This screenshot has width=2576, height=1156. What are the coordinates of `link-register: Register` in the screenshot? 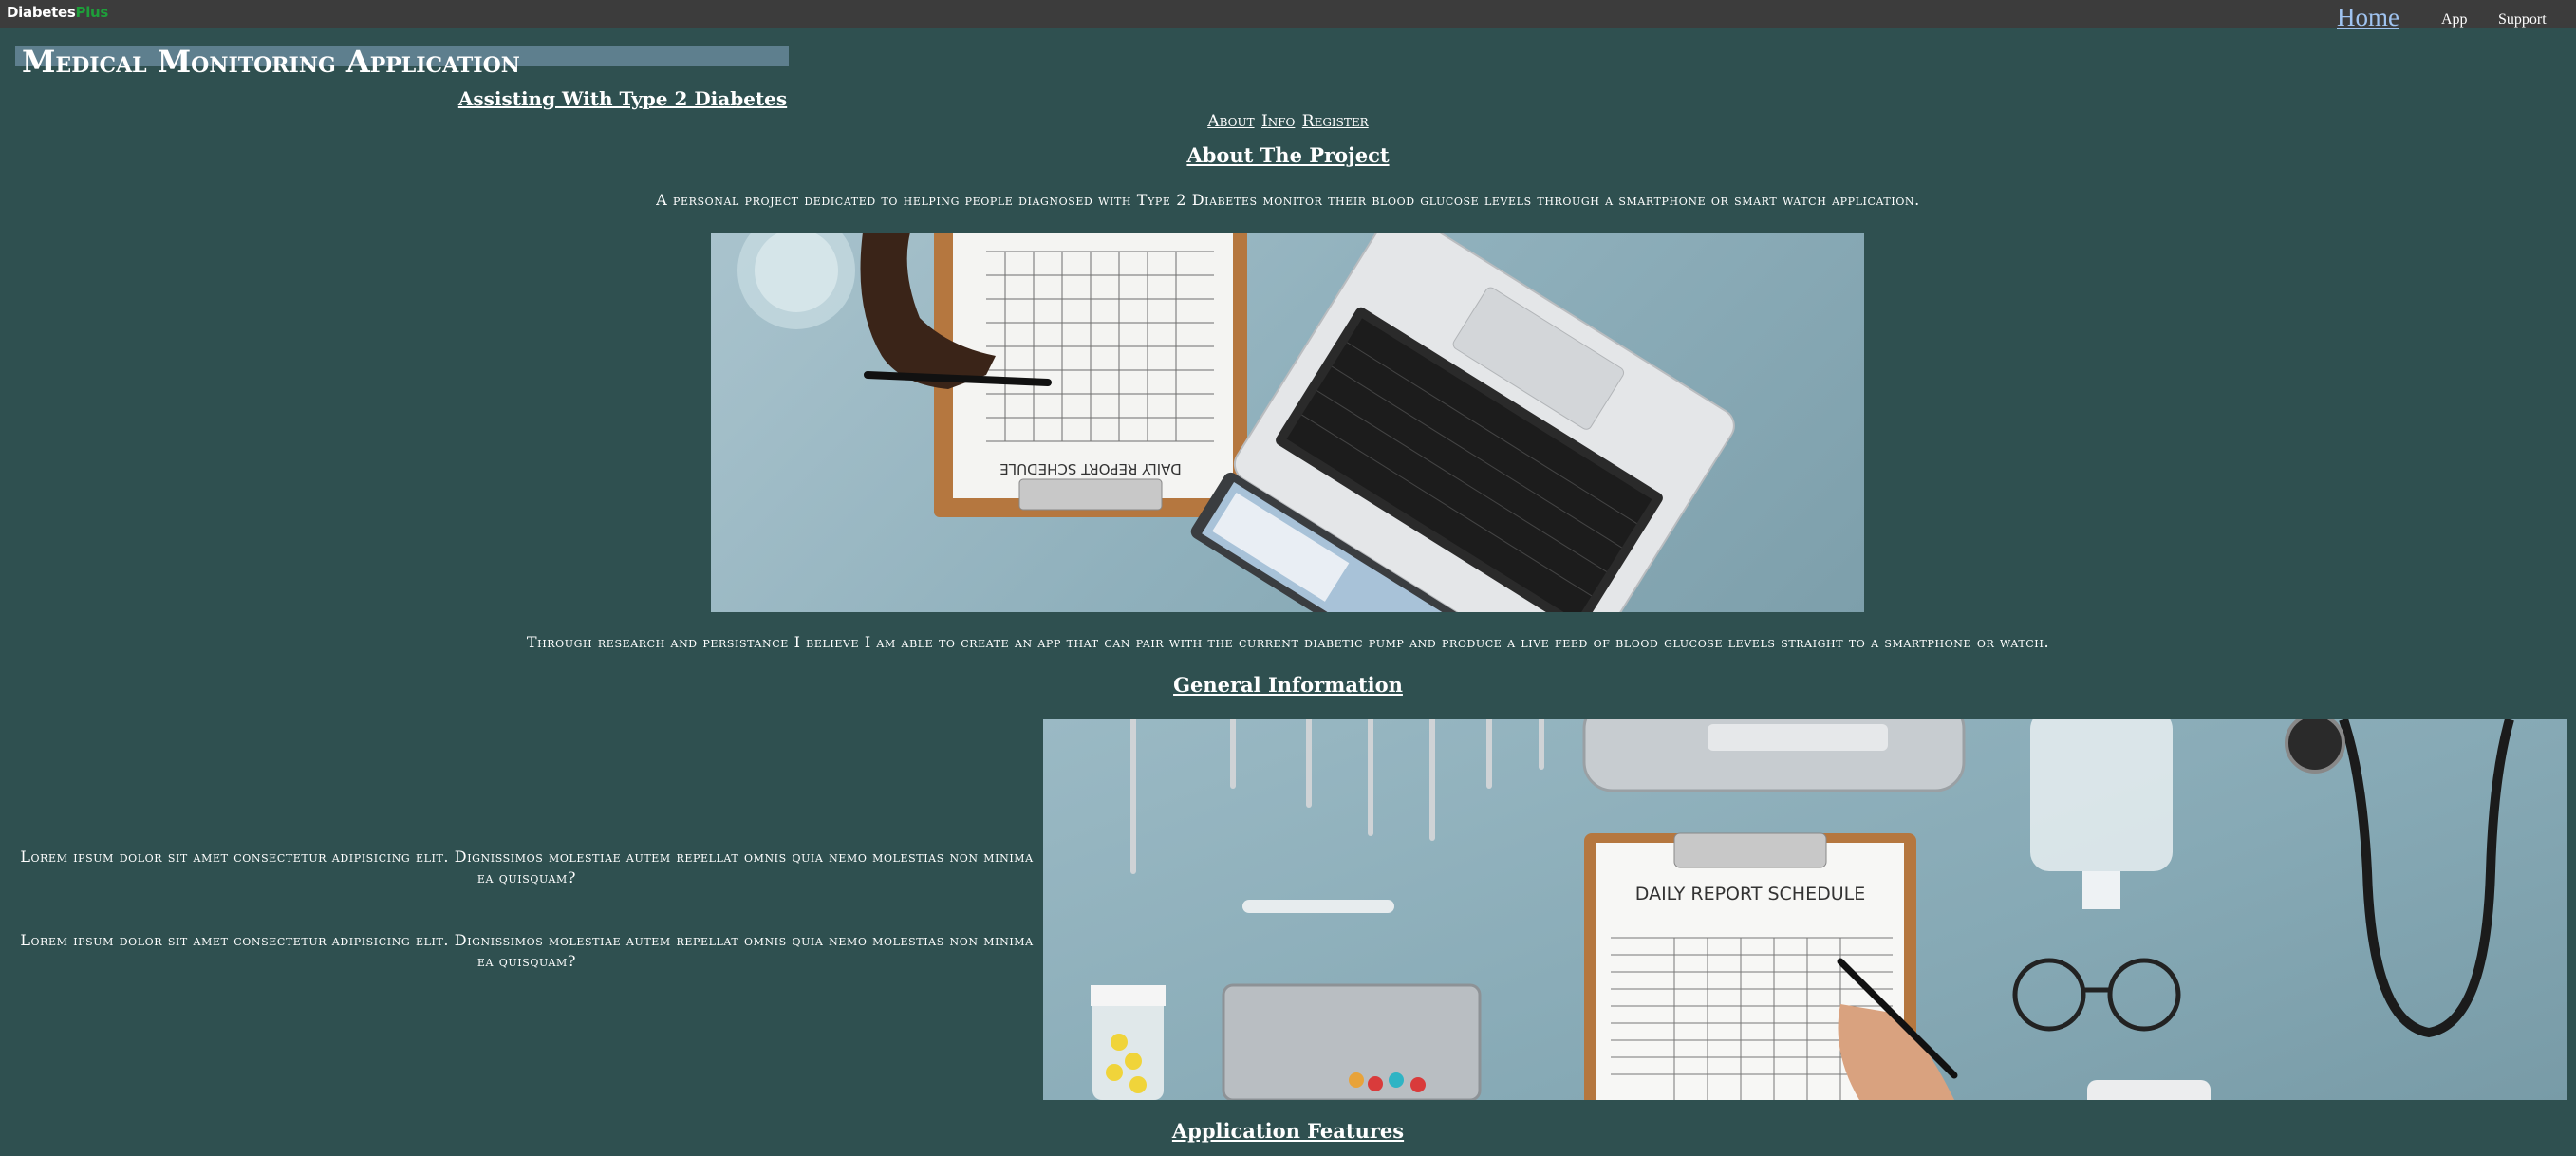 It's located at (1335, 121).